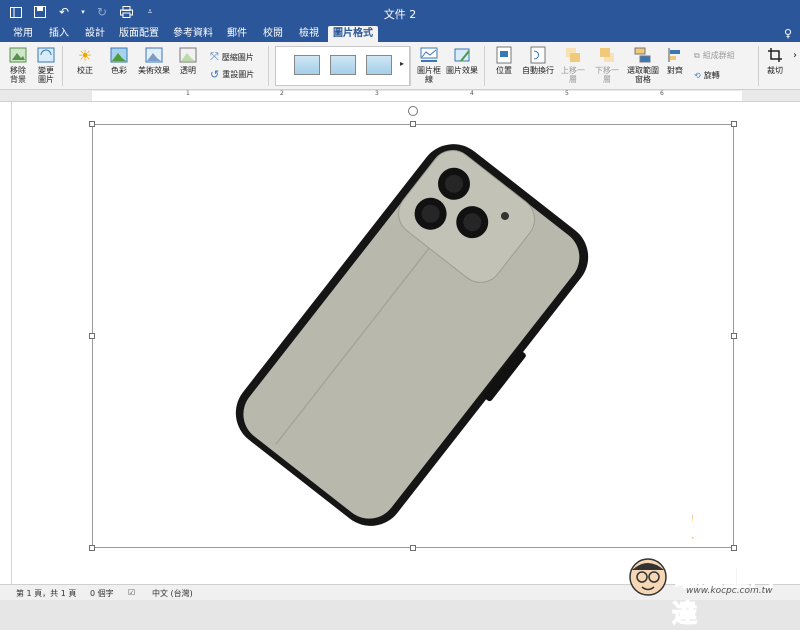 This screenshot has height=630, width=800. Describe the element at coordinates (648, 577) in the screenshot. I see `mascot-logo-icon` at that location.